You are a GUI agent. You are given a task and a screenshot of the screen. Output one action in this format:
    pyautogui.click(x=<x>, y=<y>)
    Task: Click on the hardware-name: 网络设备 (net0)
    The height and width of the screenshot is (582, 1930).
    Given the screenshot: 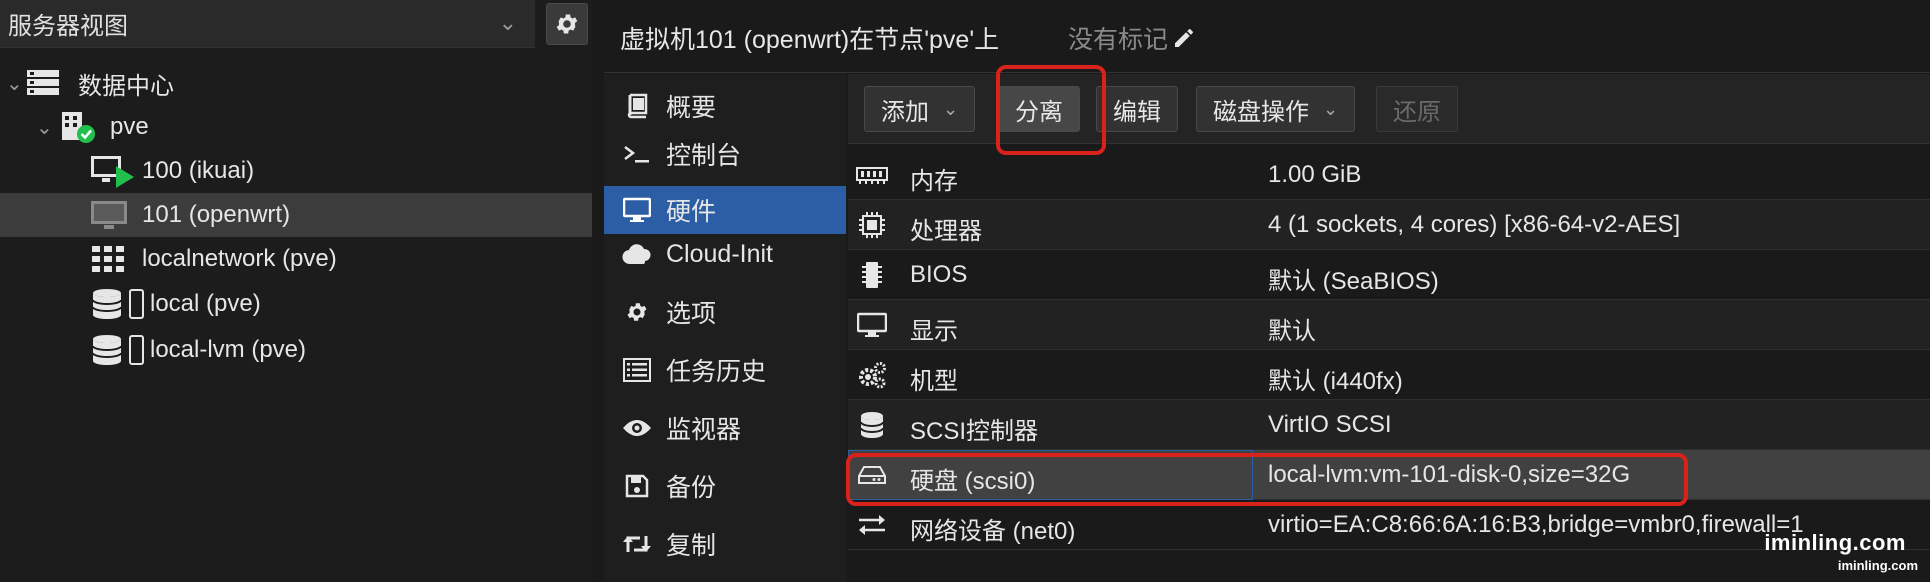 What is the action you would take?
    pyautogui.click(x=993, y=531)
    